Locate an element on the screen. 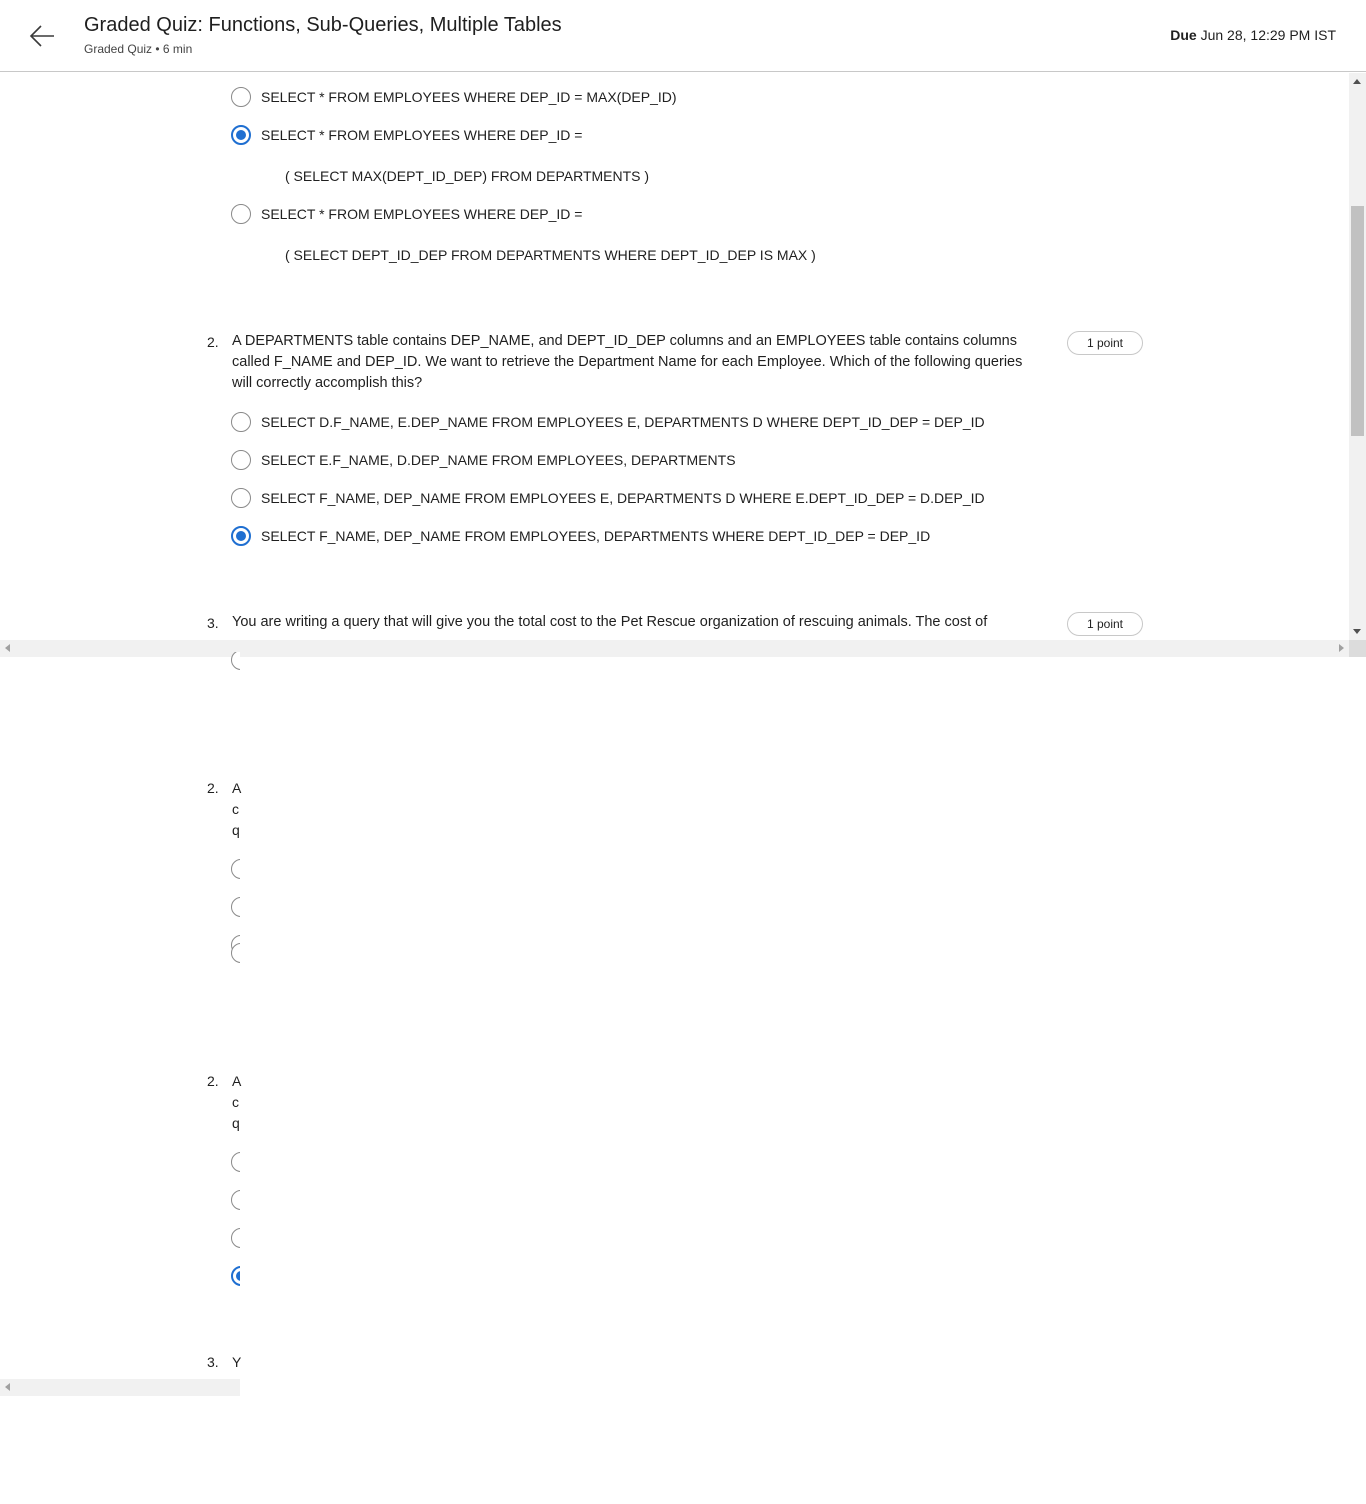 The width and height of the screenshot is (1366, 1504). due-label: Due is located at coordinates (1183, 35).